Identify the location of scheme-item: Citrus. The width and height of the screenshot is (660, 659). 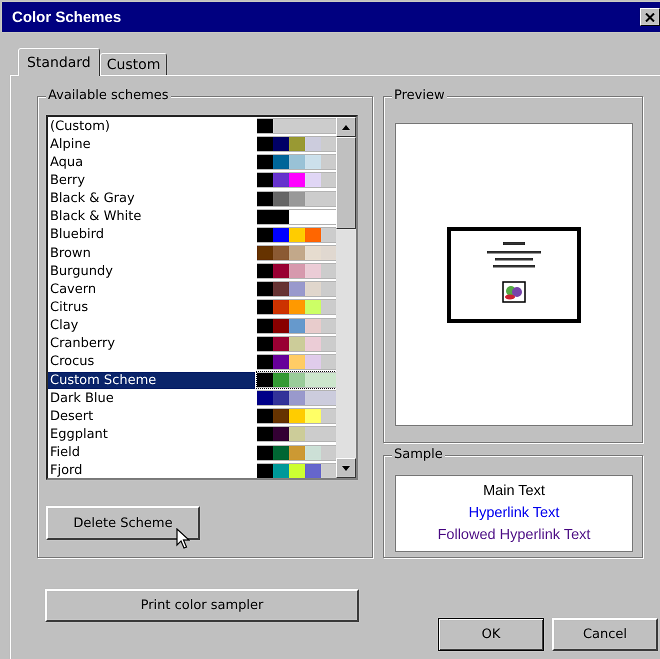
(152, 307).